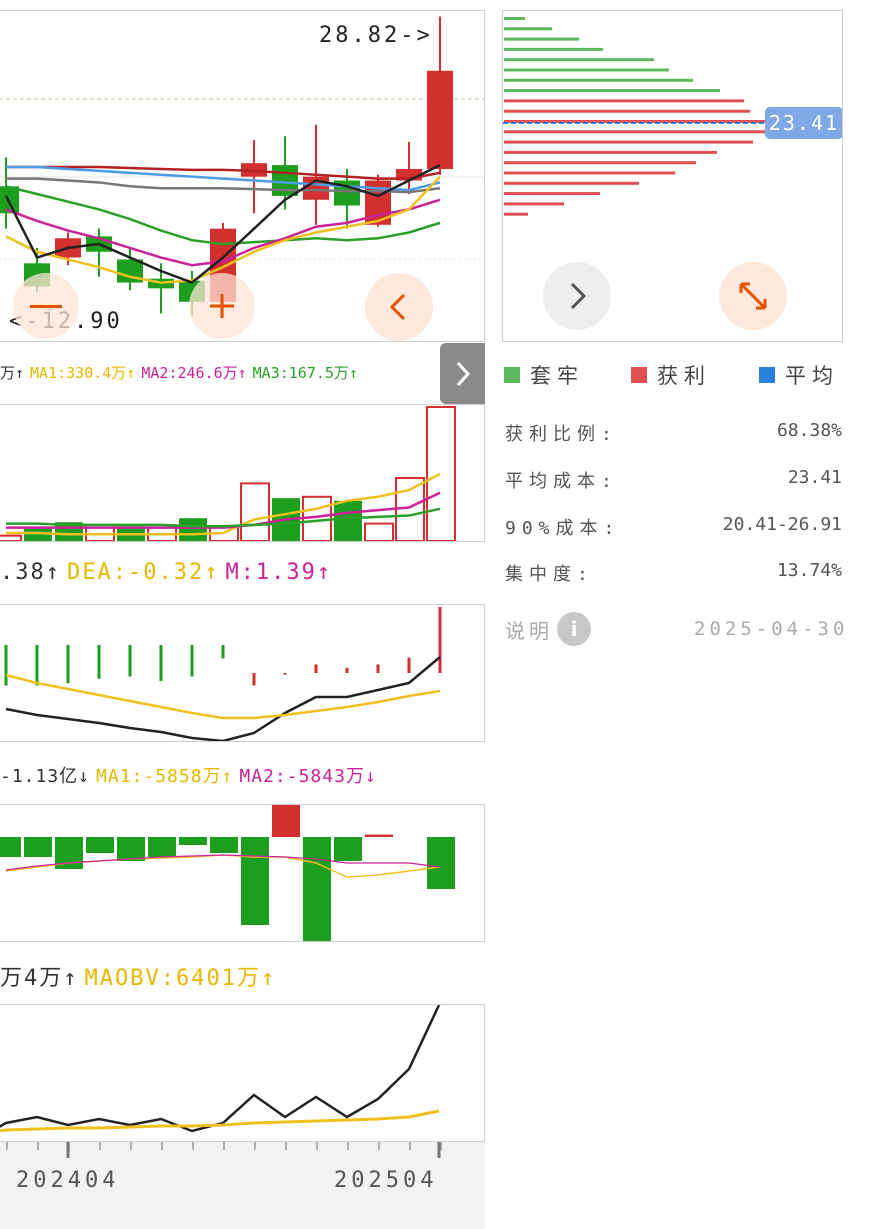  Describe the element at coordinates (83, 373) in the screenshot. I see `volume-ma1: MA1:330.4万↑` at that location.